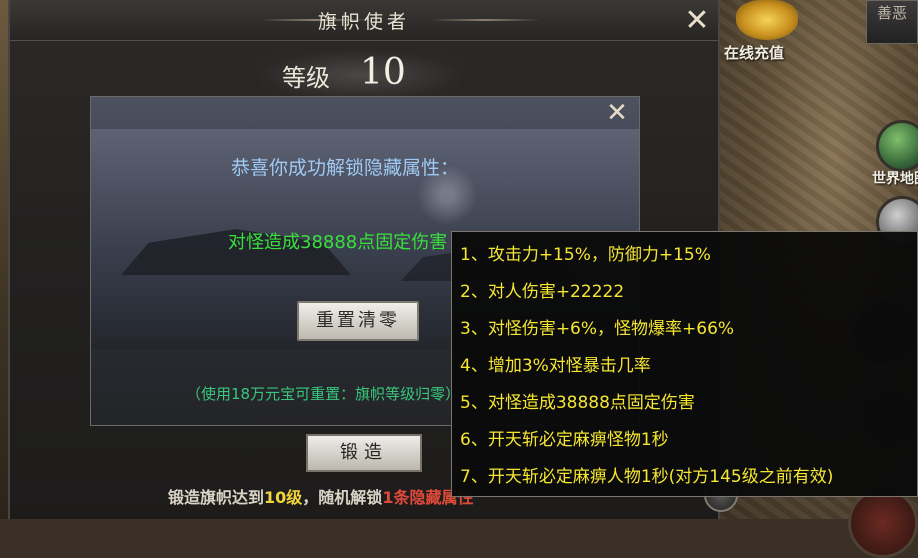  I want to click on tooltip-item: 3、对怪伤害+6%，怪物爆率+66%, so click(597, 329).